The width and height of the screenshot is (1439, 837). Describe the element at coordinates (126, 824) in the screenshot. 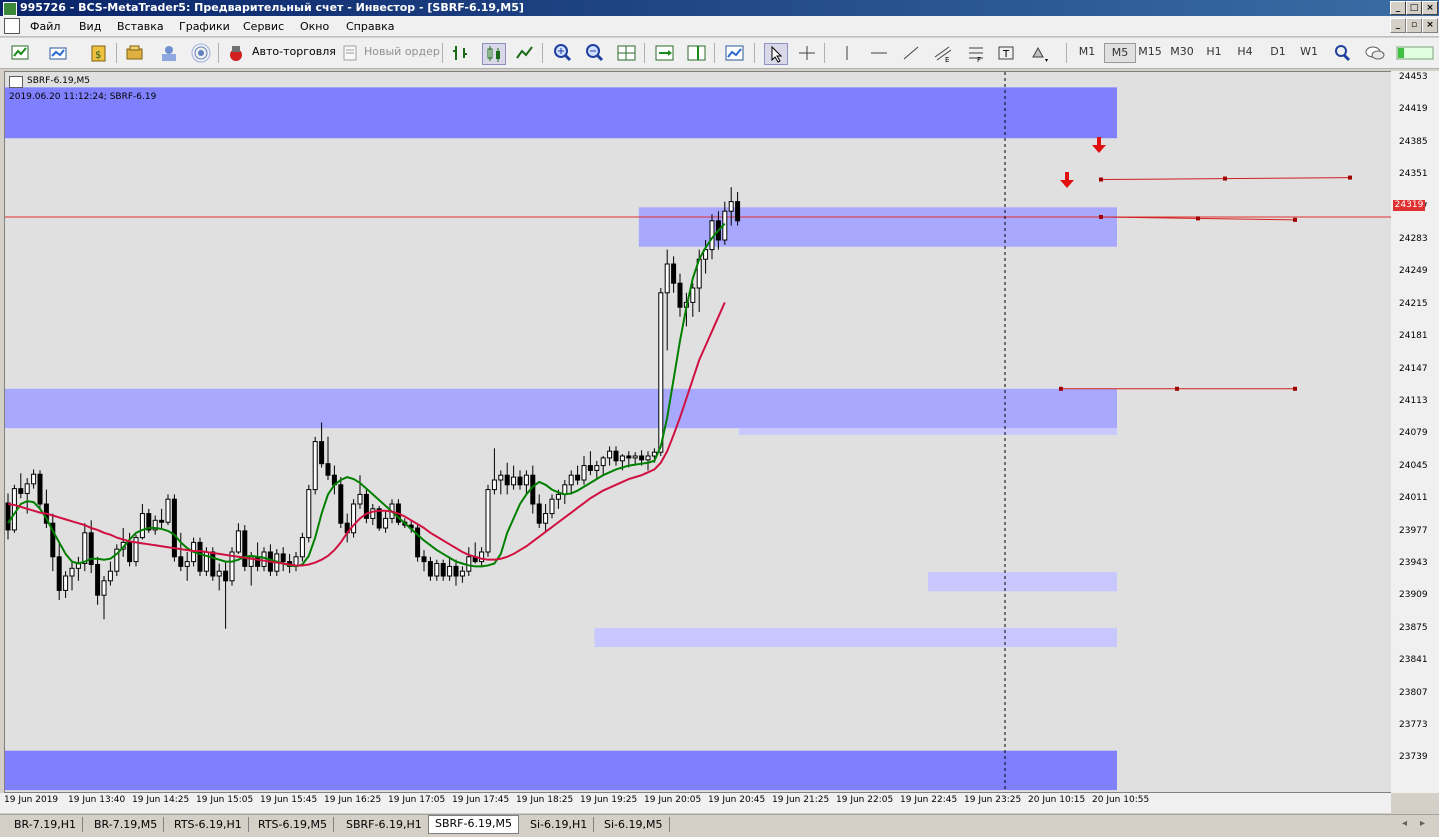

I see `tab-br-m5: BR-7.19,M5` at that location.